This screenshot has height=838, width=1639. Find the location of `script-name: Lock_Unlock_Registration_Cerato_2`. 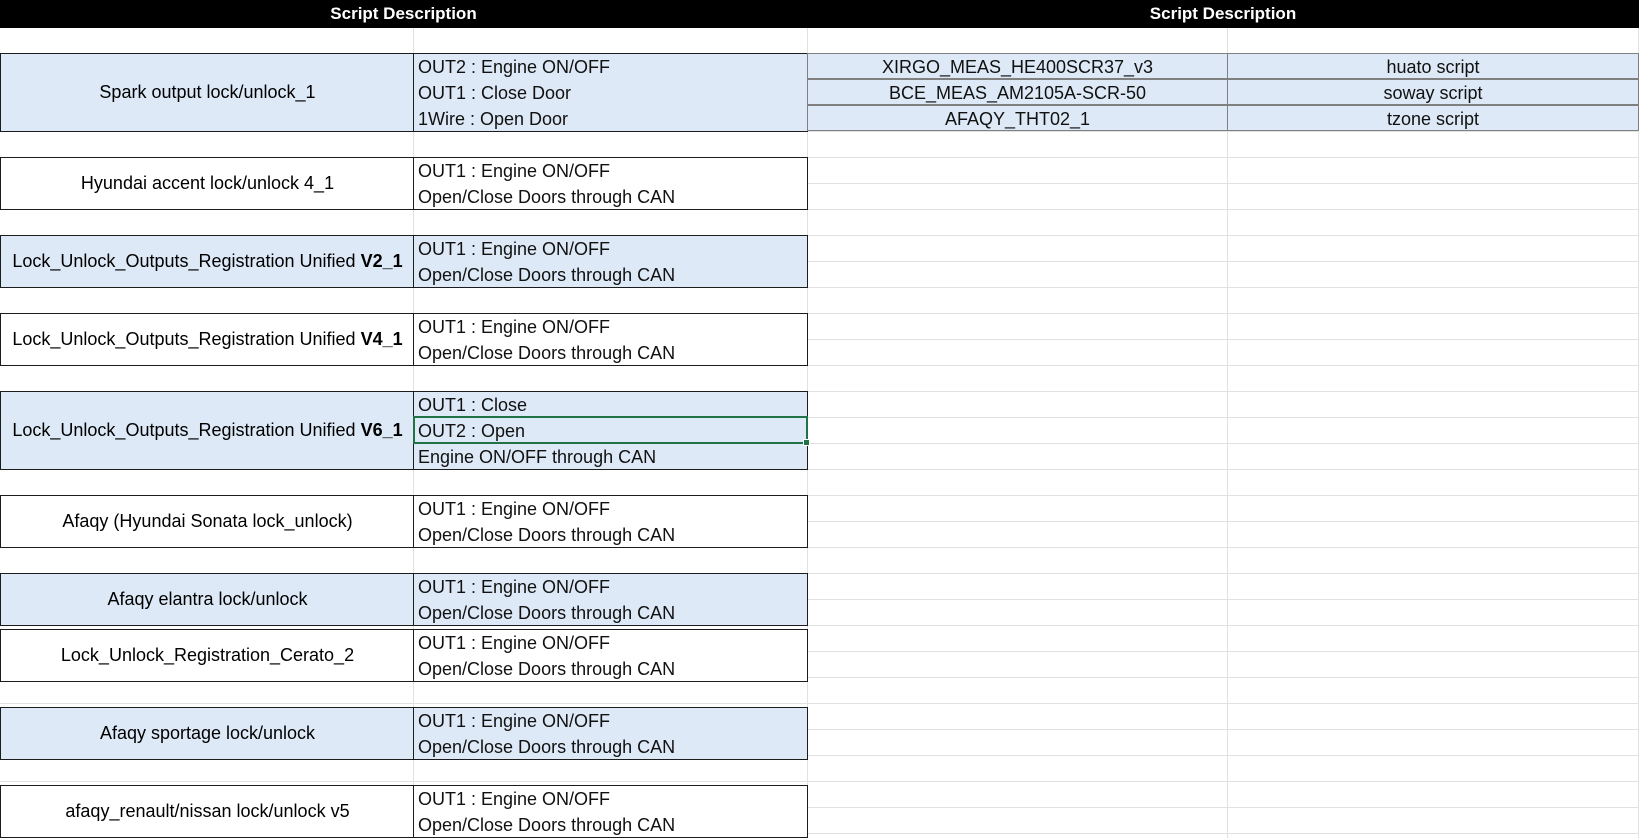

script-name: Lock_Unlock_Registration_Cerato_2 is located at coordinates (207, 655).